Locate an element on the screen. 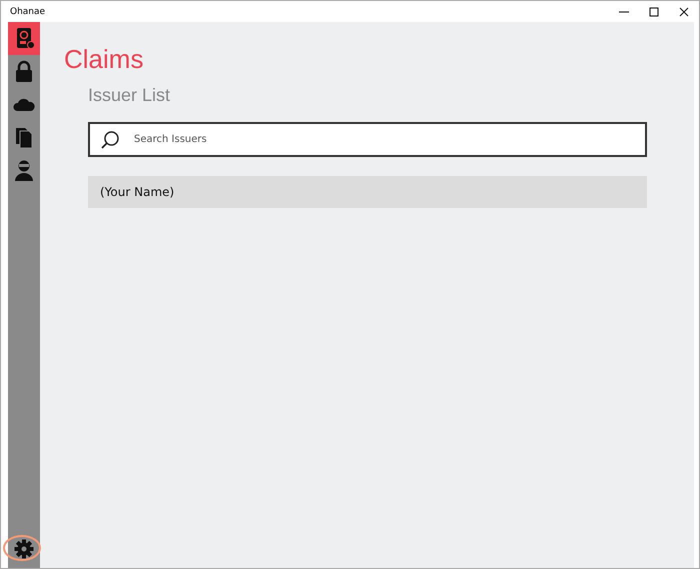  settings-button is located at coordinates (24, 549).